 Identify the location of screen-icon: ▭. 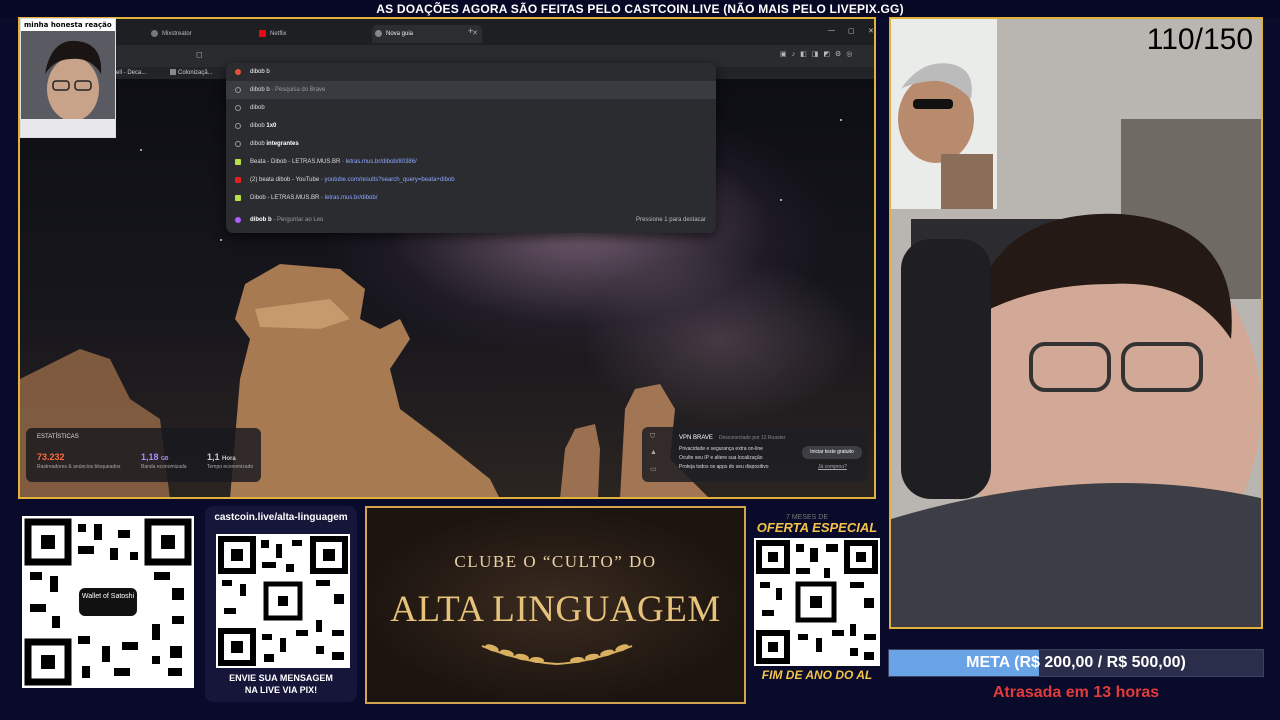
(653, 469).